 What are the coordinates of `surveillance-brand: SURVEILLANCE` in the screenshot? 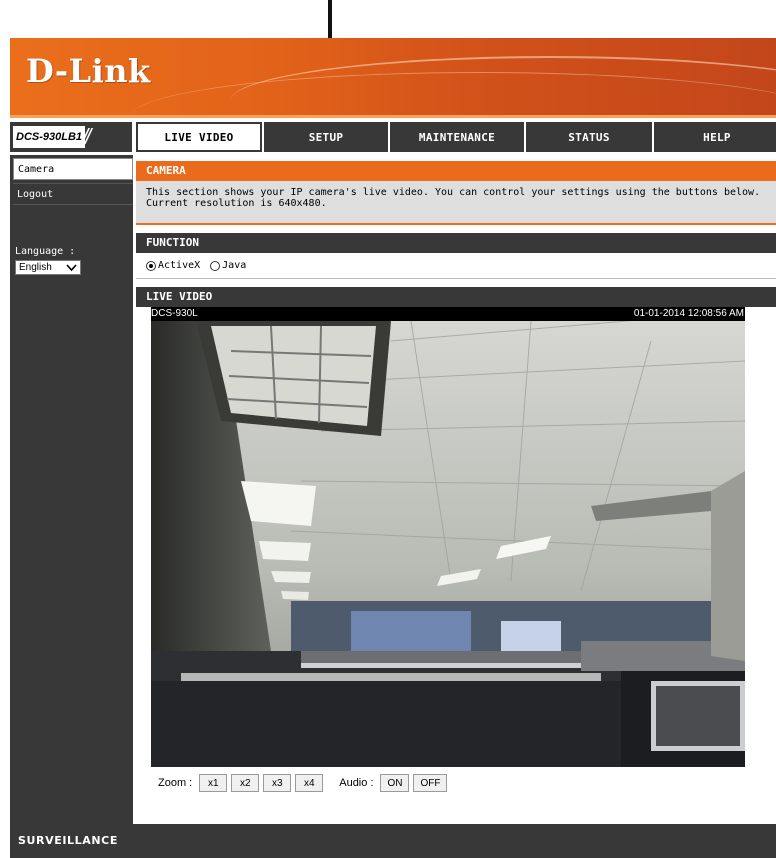 It's located at (68, 840).